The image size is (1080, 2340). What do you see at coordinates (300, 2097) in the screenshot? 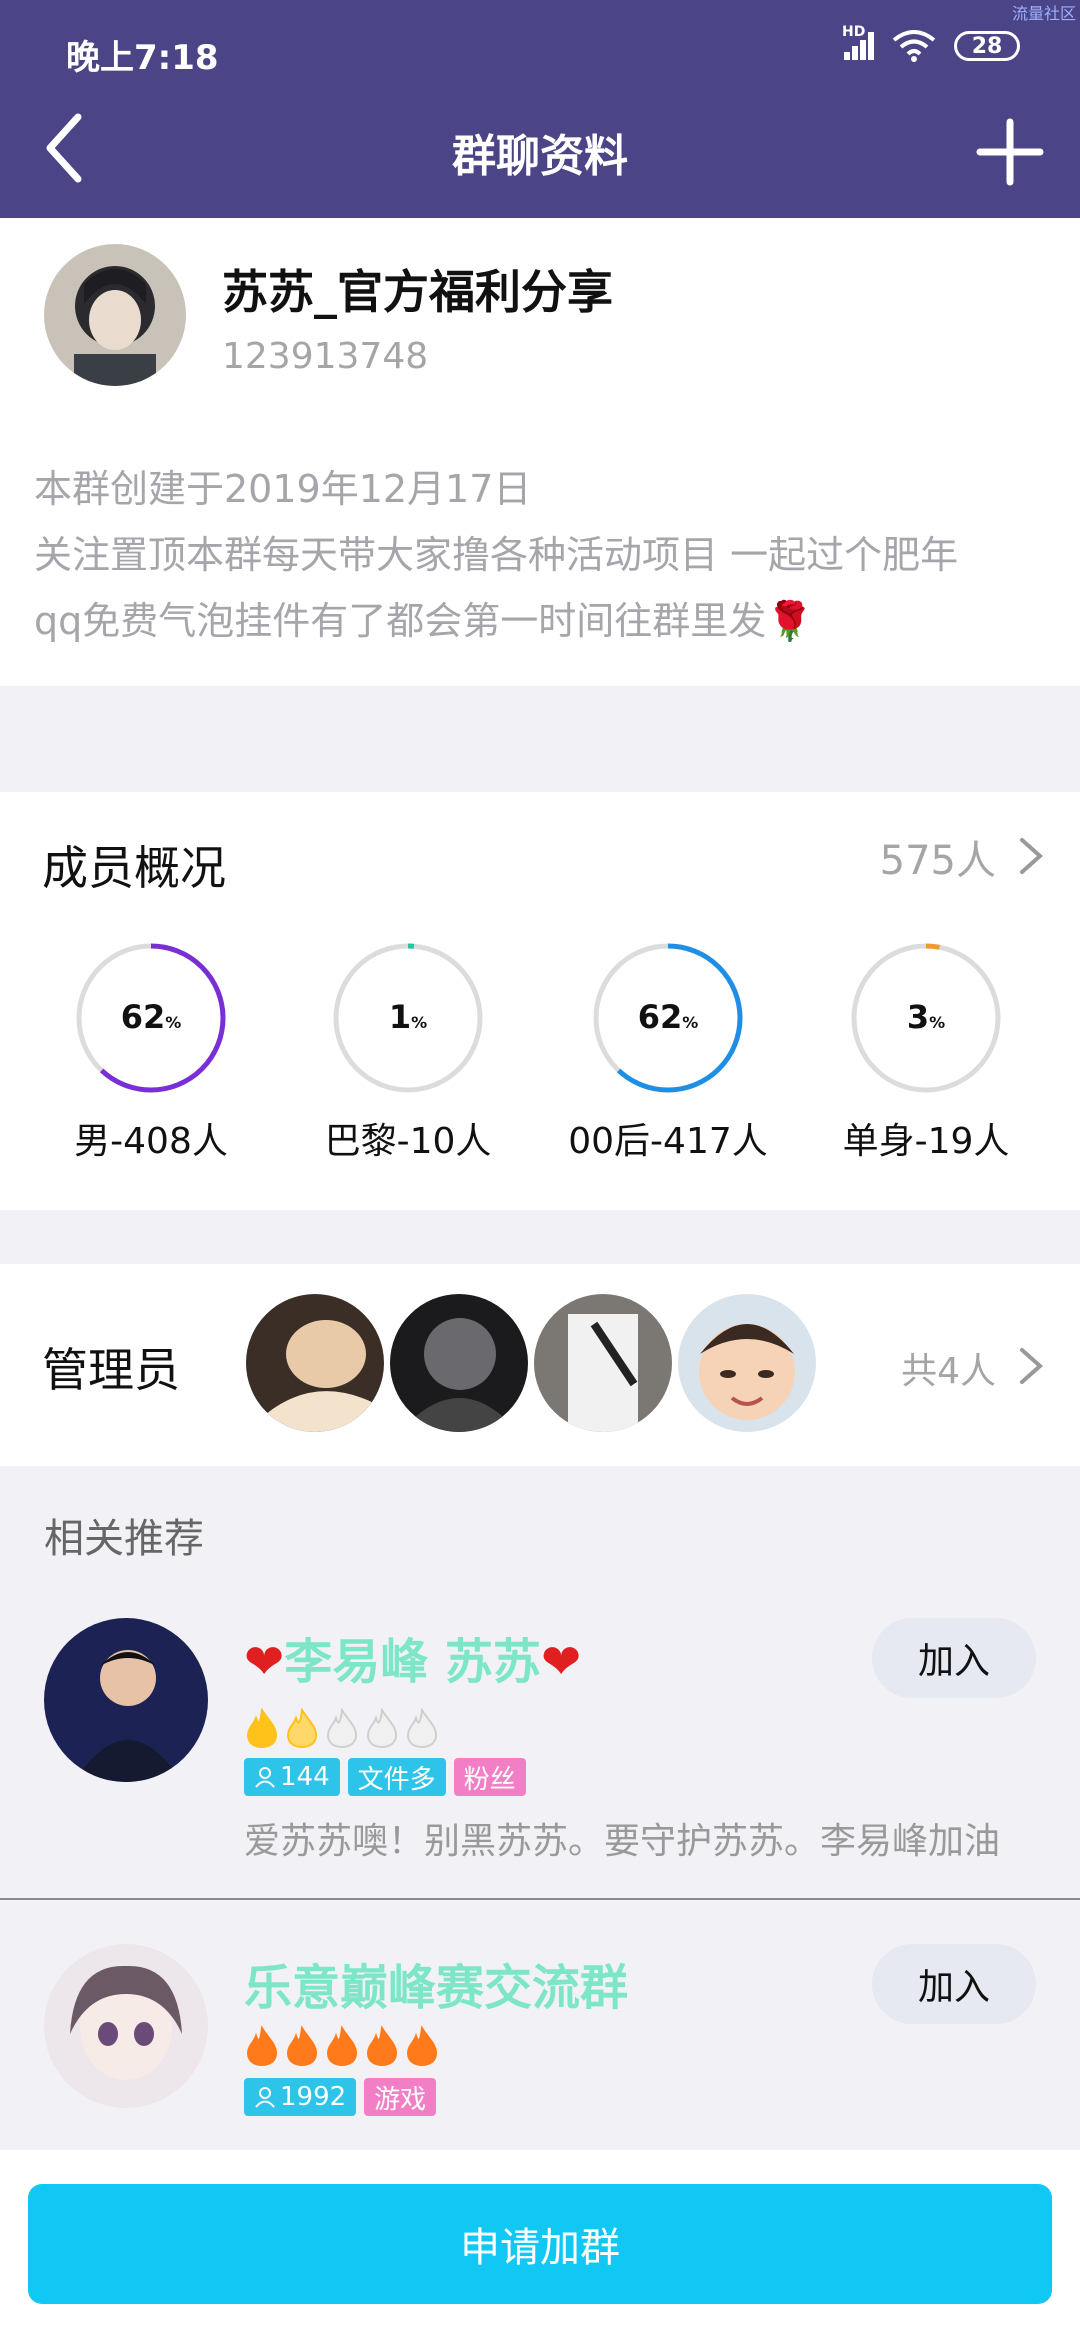
I see `member-count-tag: 1992` at bounding box center [300, 2097].